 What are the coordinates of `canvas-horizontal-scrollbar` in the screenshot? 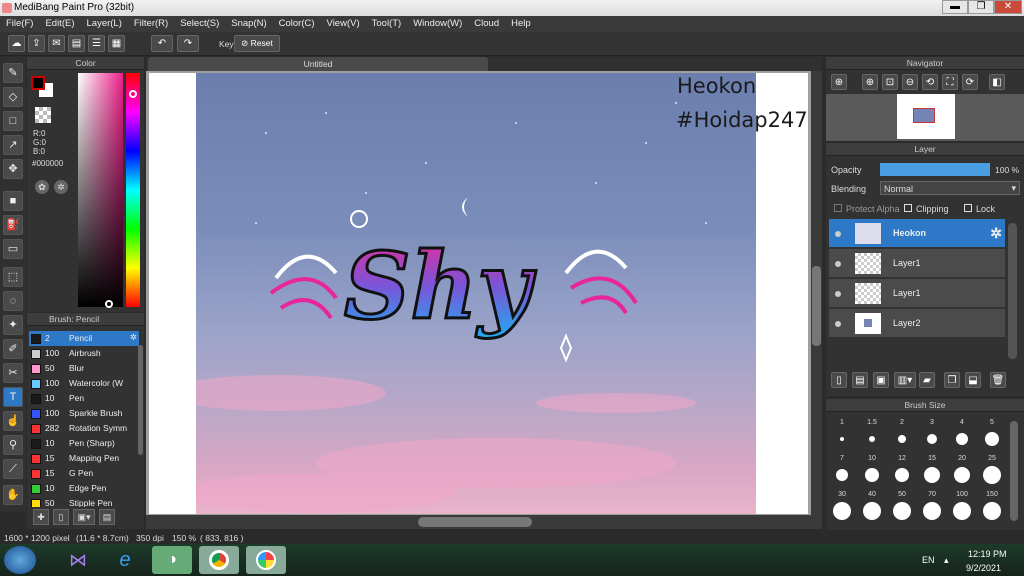 It's located at (484, 522).